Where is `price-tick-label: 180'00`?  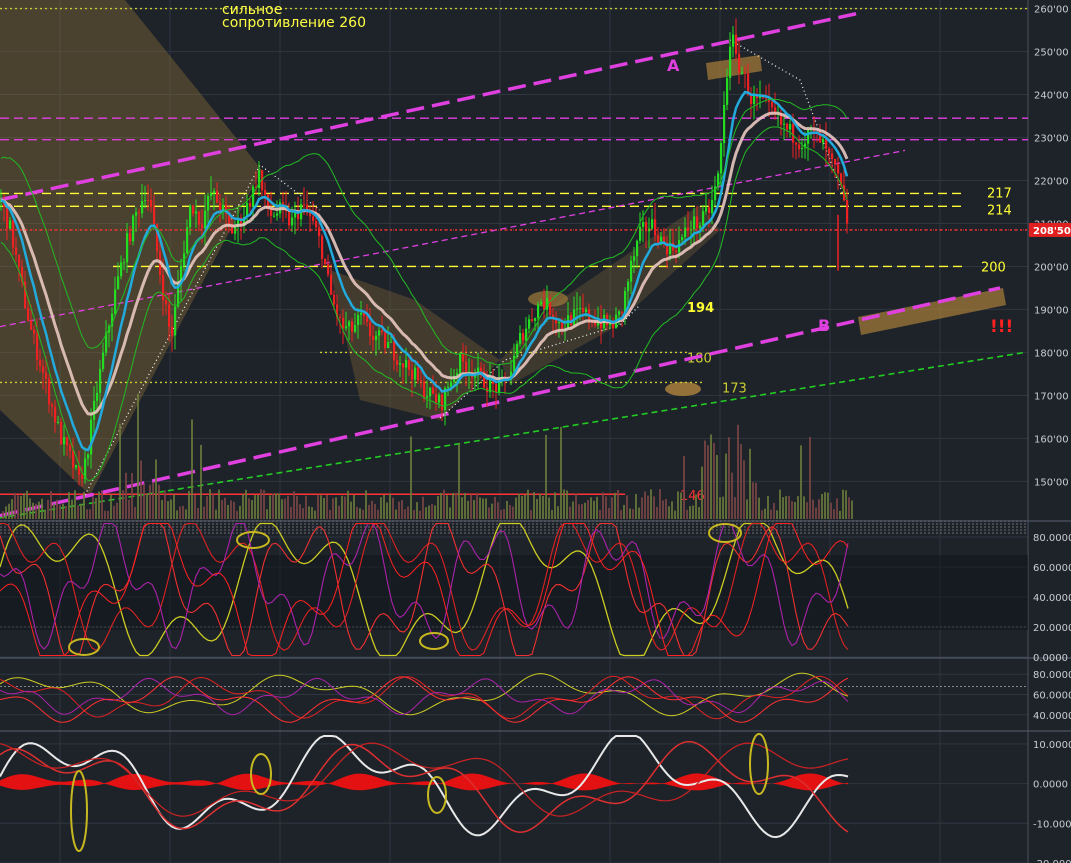 price-tick-label: 180'00 is located at coordinates (1051, 353).